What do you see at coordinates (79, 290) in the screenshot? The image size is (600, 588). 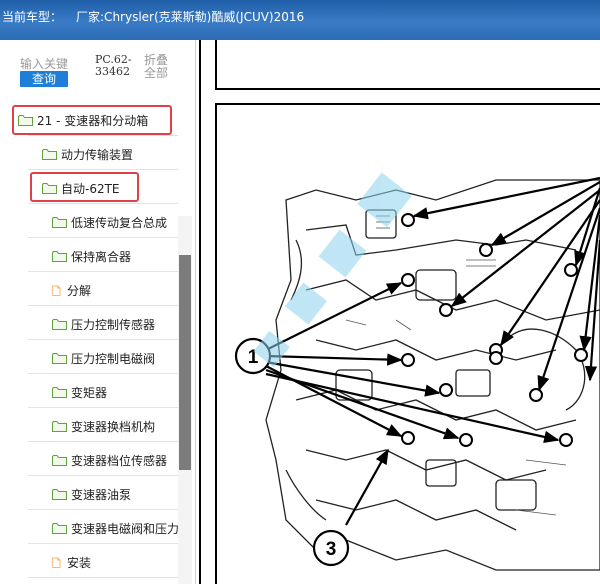 I see `tree-item-label: 分解` at bounding box center [79, 290].